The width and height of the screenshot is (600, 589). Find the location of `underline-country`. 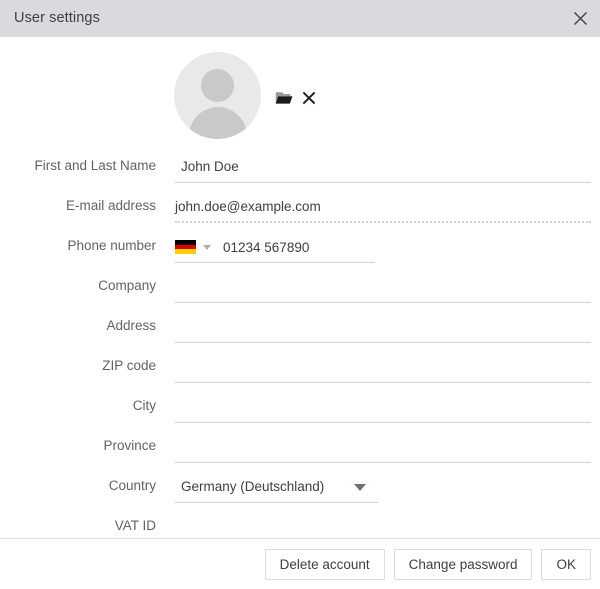

underline-country is located at coordinates (276, 502).